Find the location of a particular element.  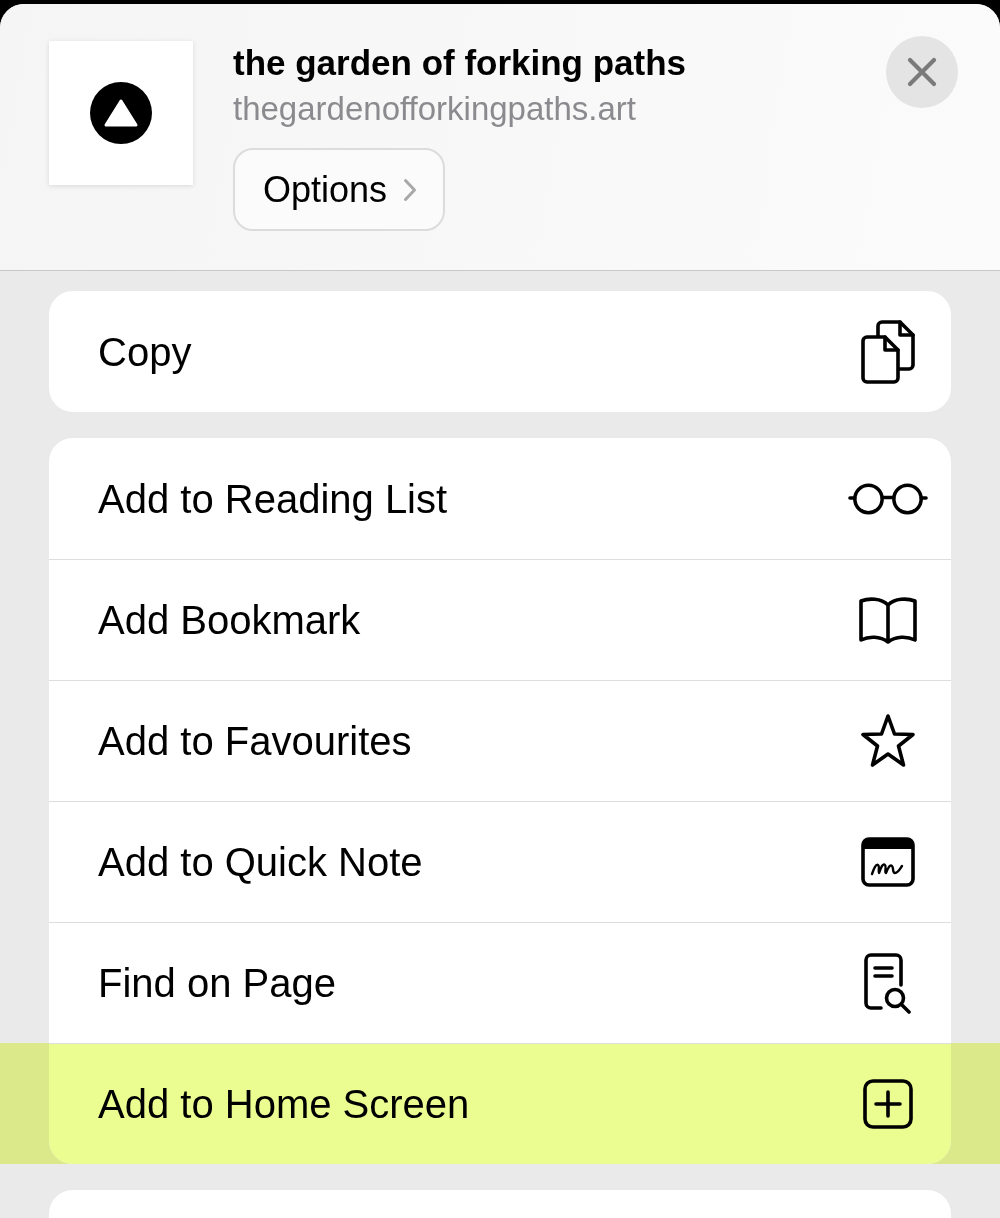

menu-item: Add to Quick Note is located at coordinates (500, 861).